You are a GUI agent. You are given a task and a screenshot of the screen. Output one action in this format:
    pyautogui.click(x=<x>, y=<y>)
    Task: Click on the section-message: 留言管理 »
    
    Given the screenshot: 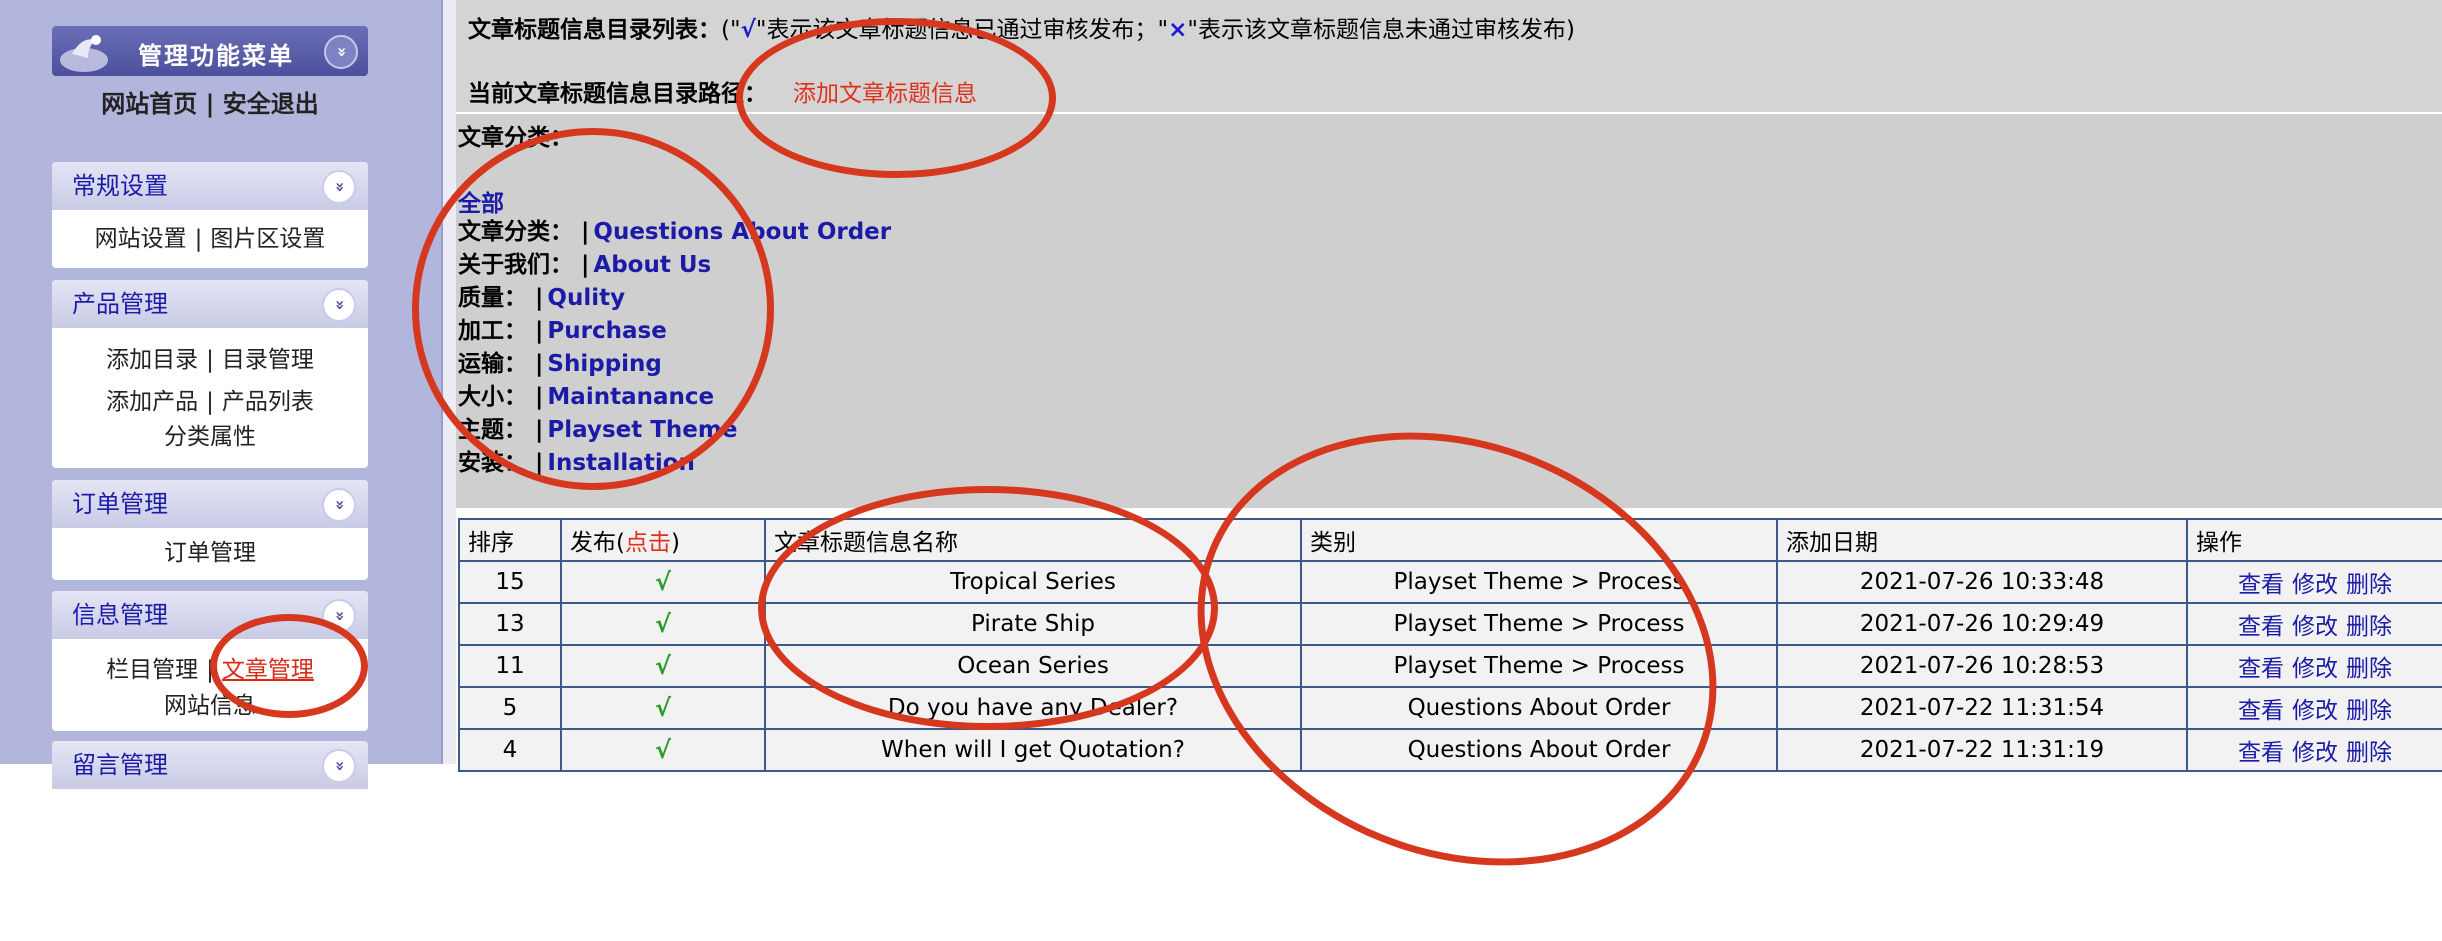 What is the action you would take?
    pyautogui.click(x=210, y=771)
    